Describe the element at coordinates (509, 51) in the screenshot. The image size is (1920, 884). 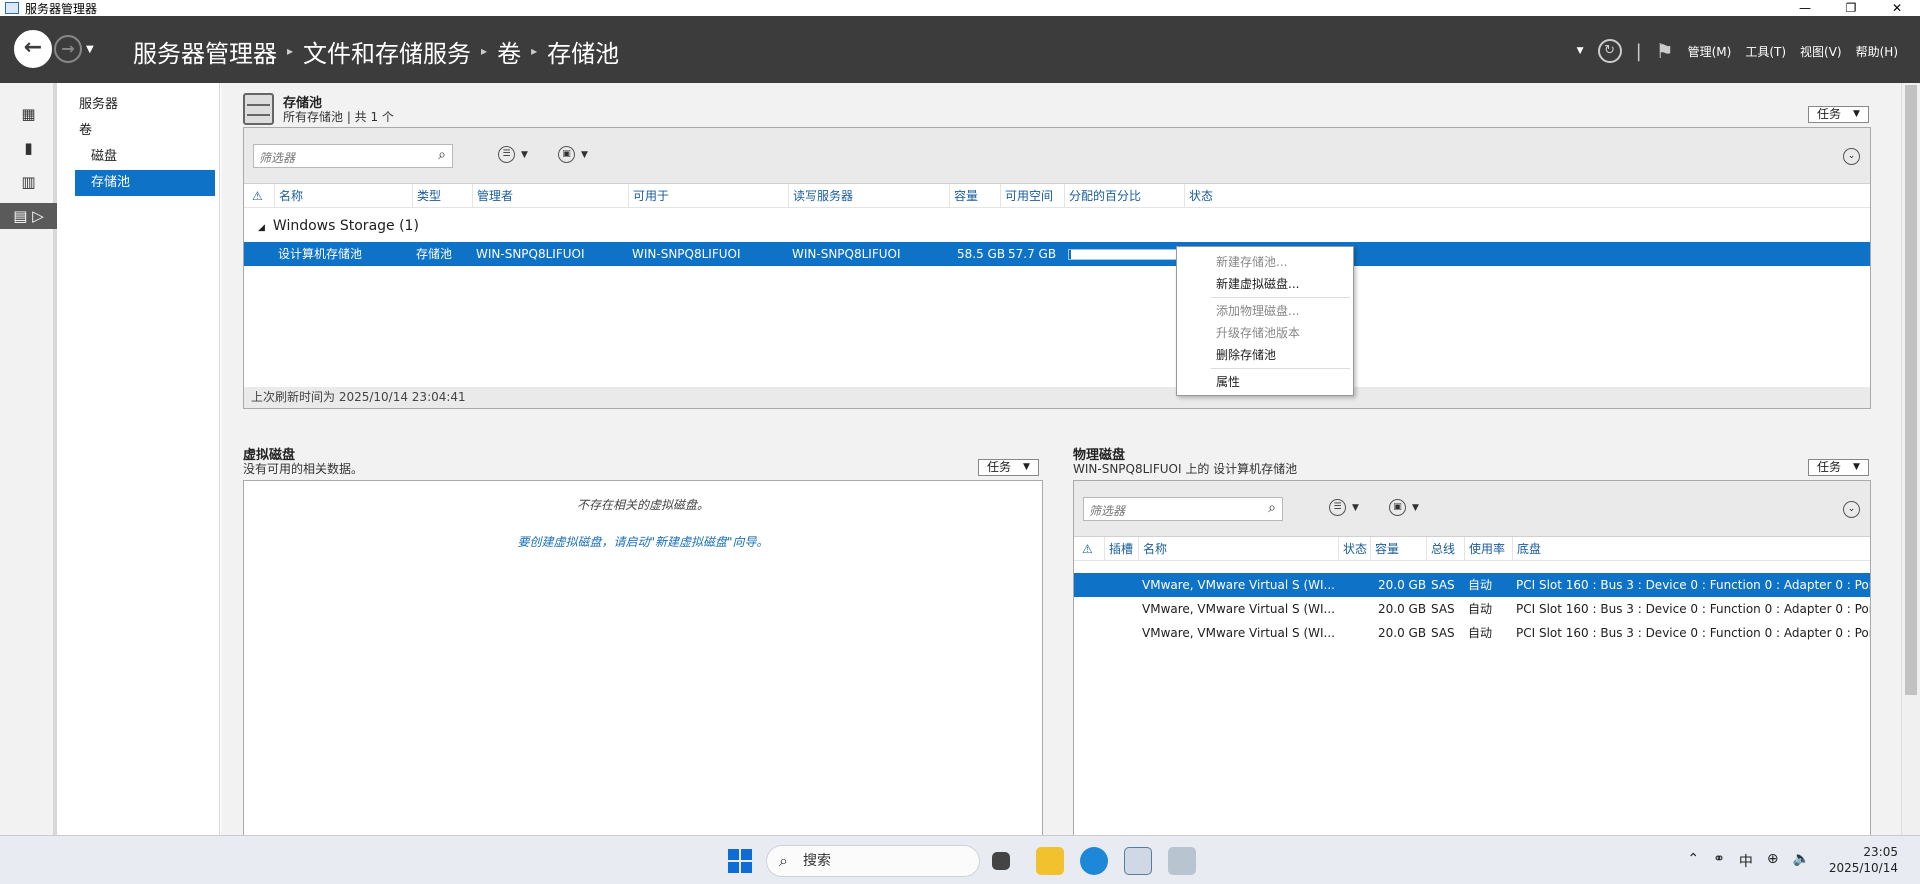
I see `breadcrumb-item: 卷` at that location.